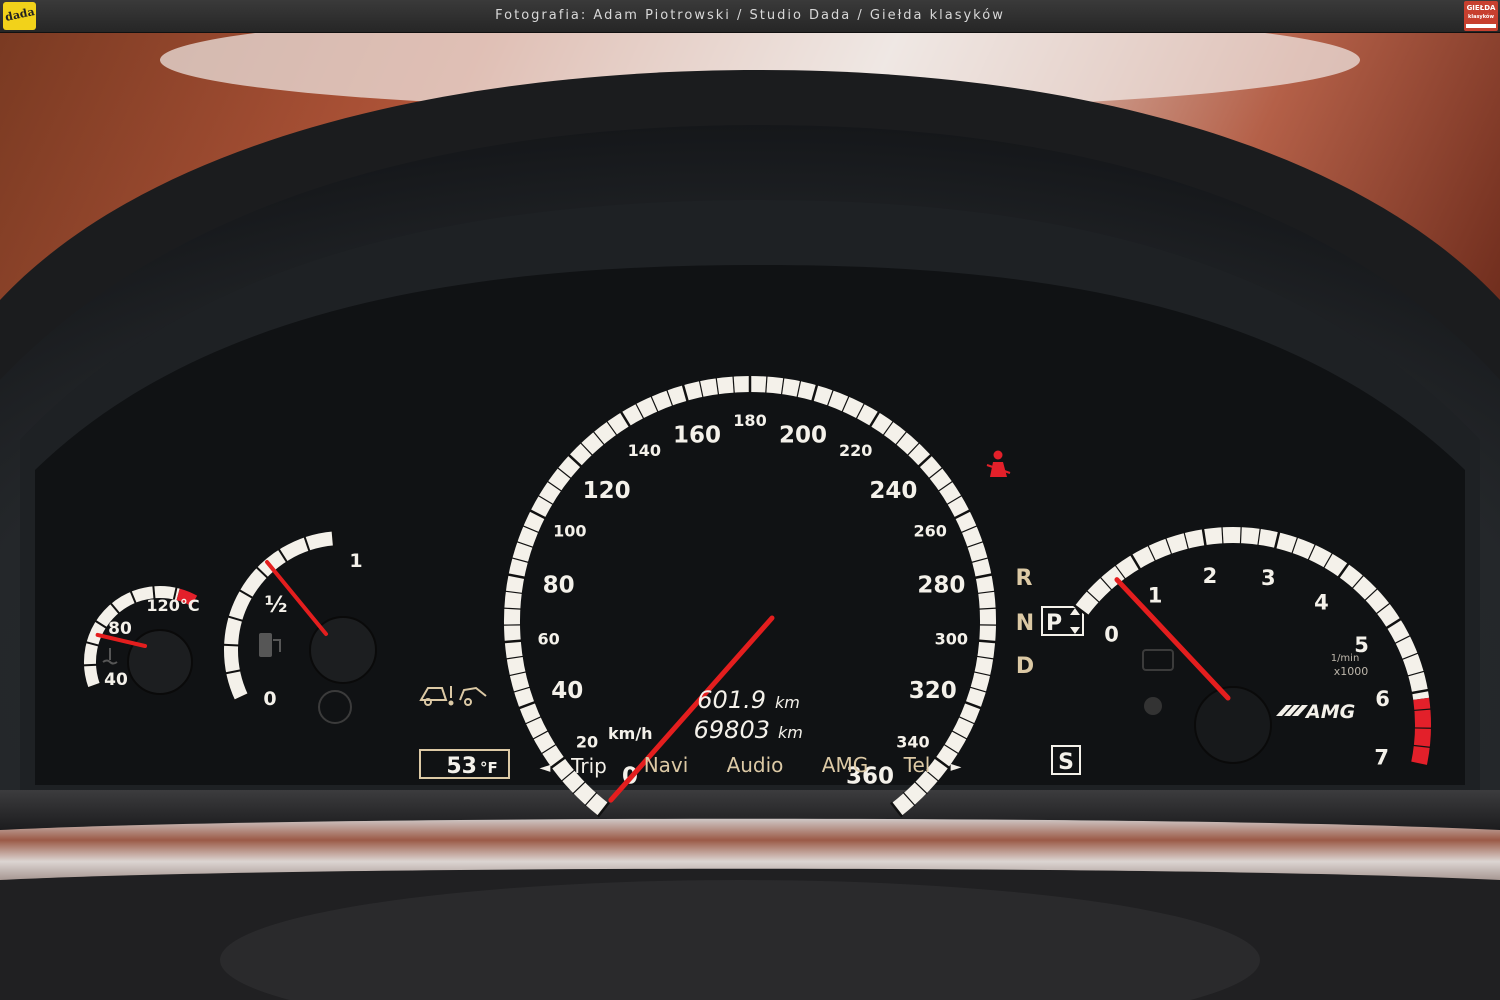 Image resolution: width=1500 pixels, height=1000 pixels. I want to click on outside-temp-unit: °F, so click(489, 768).